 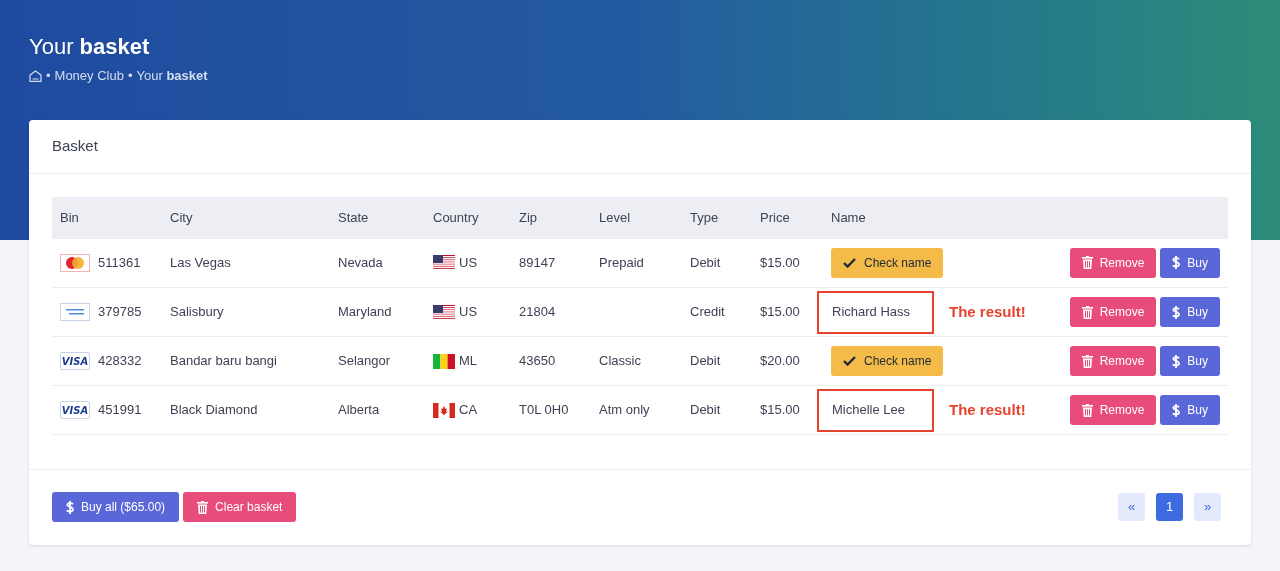 What do you see at coordinates (214, 410) in the screenshot?
I see `table-cell: Black Diamond` at bounding box center [214, 410].